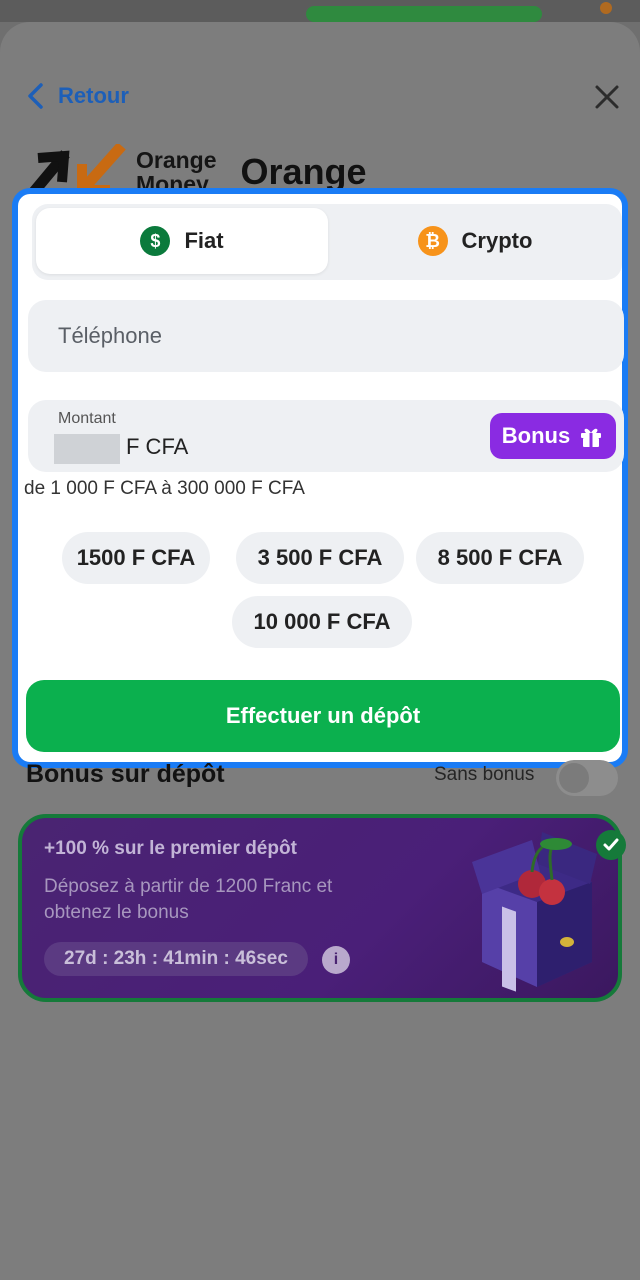  I want to click on selected-check-icon, so click(611, 845).